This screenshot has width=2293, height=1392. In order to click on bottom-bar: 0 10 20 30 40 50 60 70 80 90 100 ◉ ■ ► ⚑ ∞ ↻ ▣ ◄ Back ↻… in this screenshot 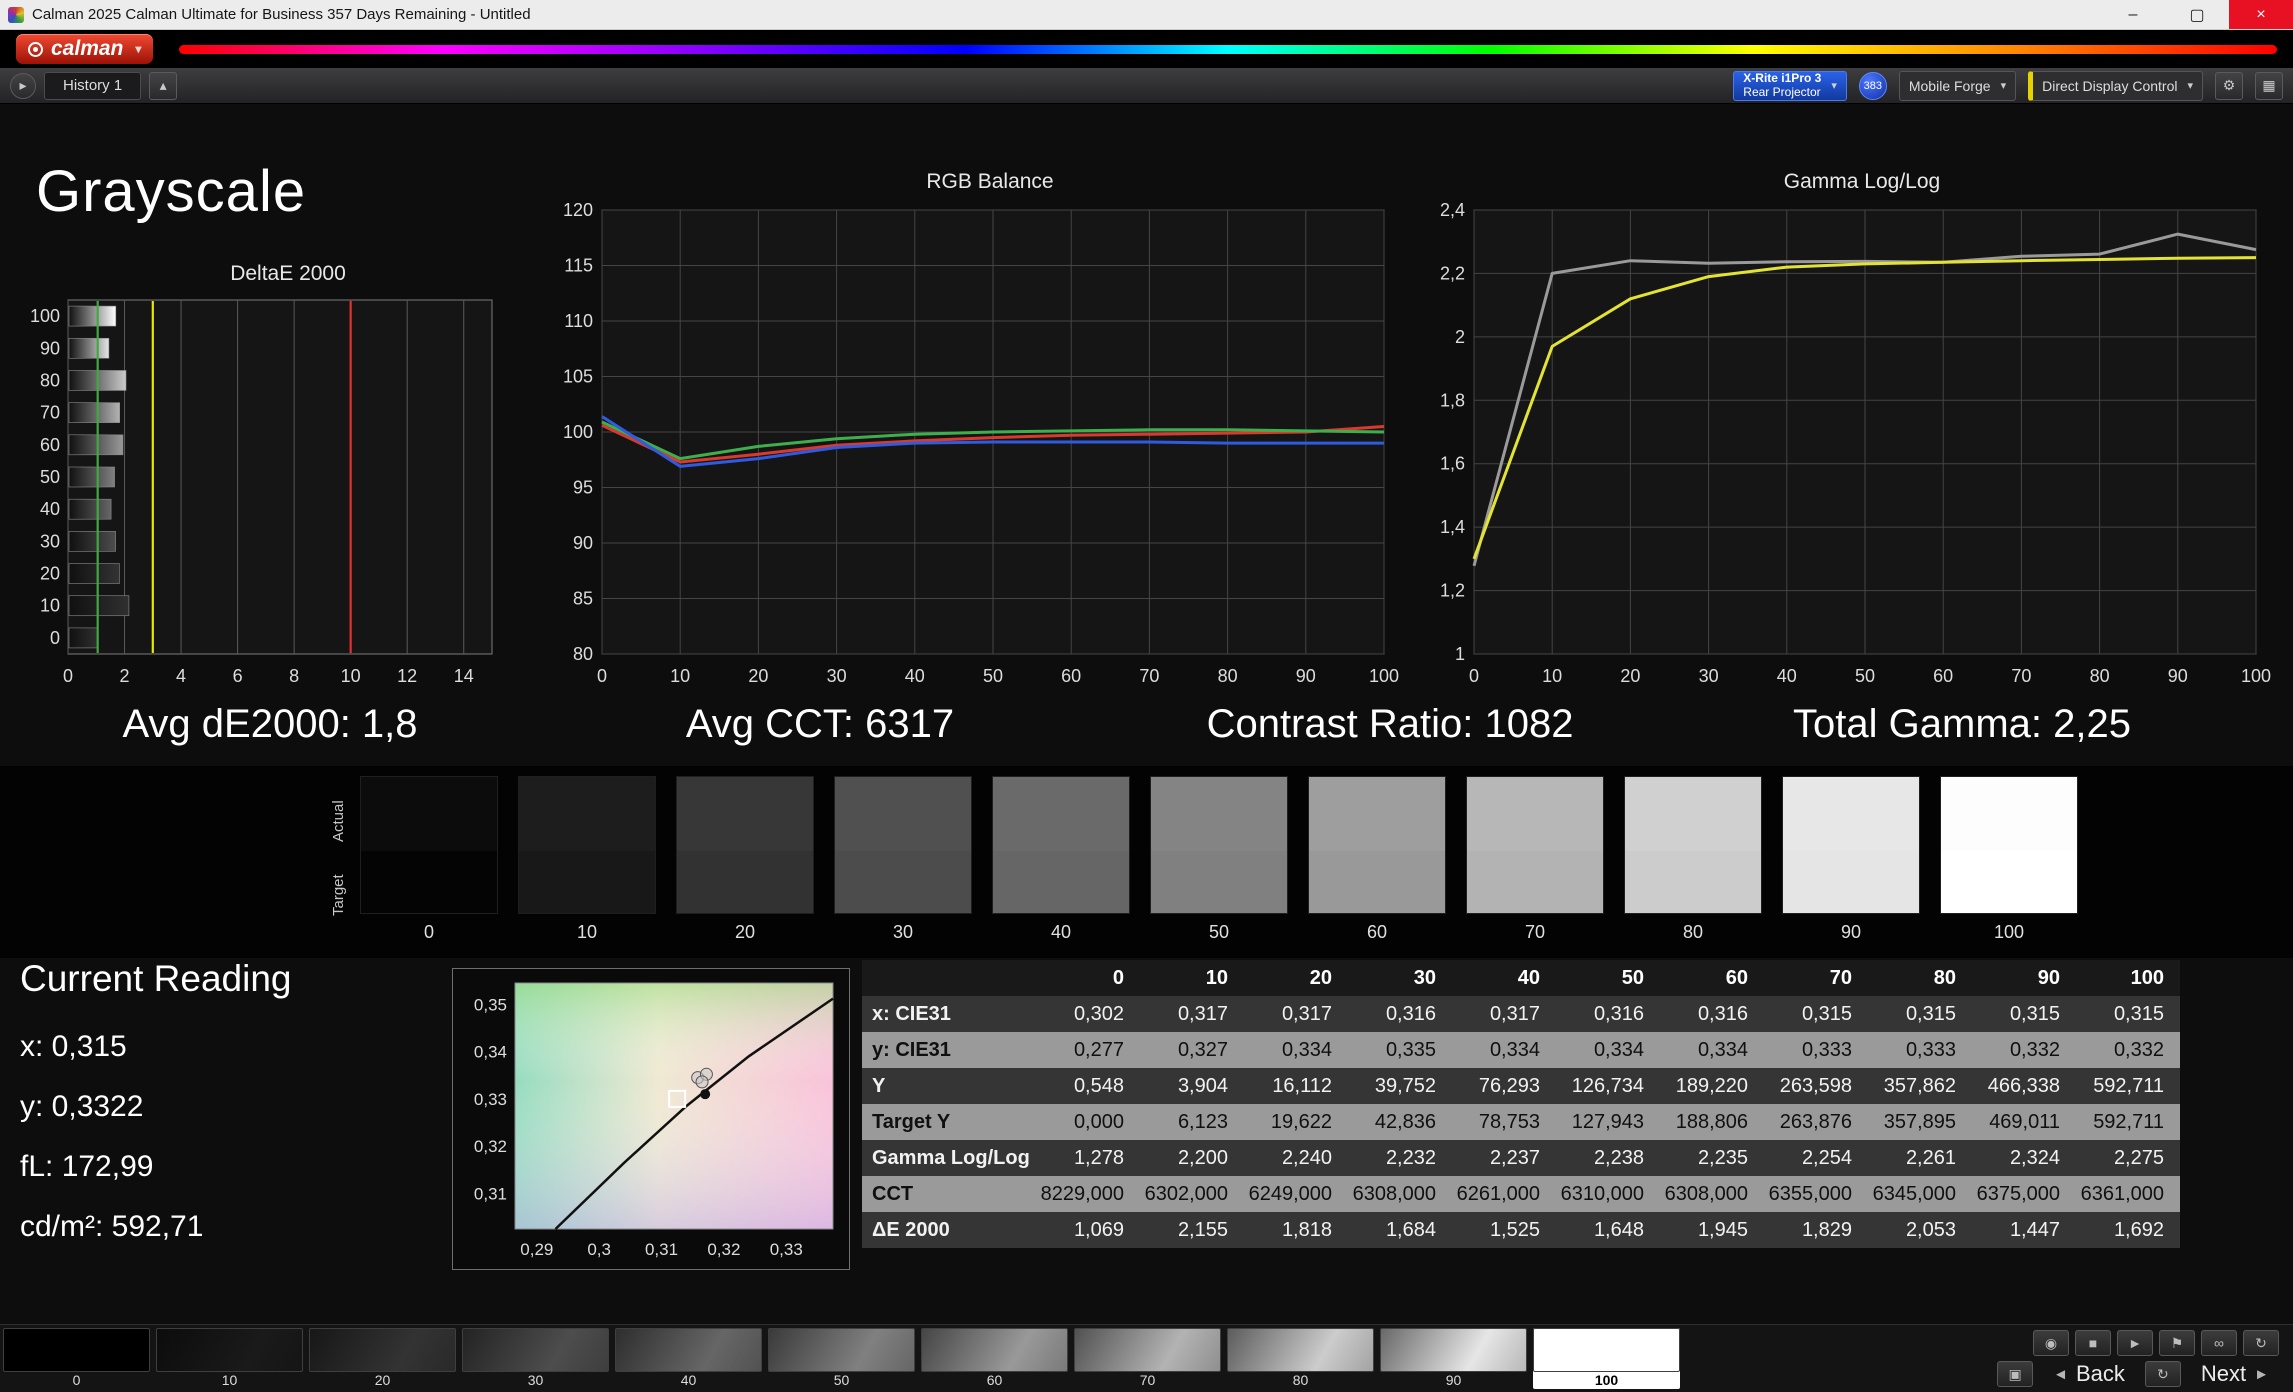, I will do `click(1146, 1358)`.